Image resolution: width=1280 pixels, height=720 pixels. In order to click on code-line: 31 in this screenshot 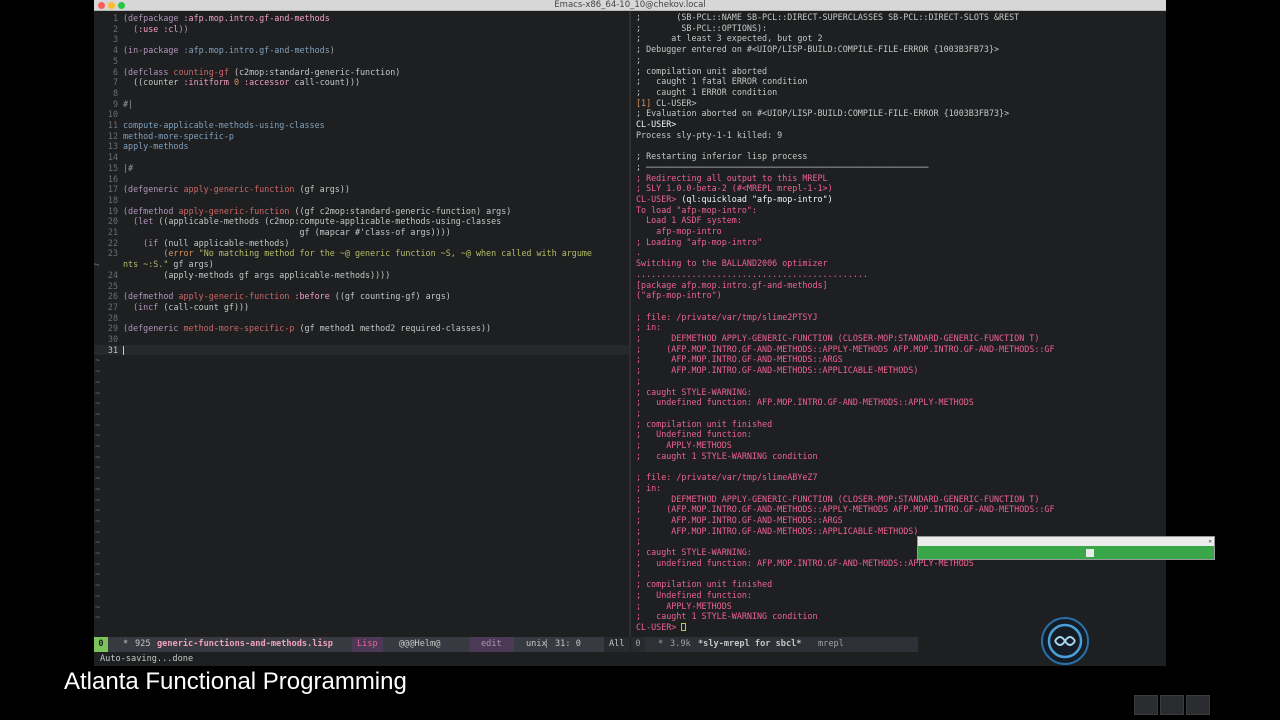, I will do `click(361, 350)`.